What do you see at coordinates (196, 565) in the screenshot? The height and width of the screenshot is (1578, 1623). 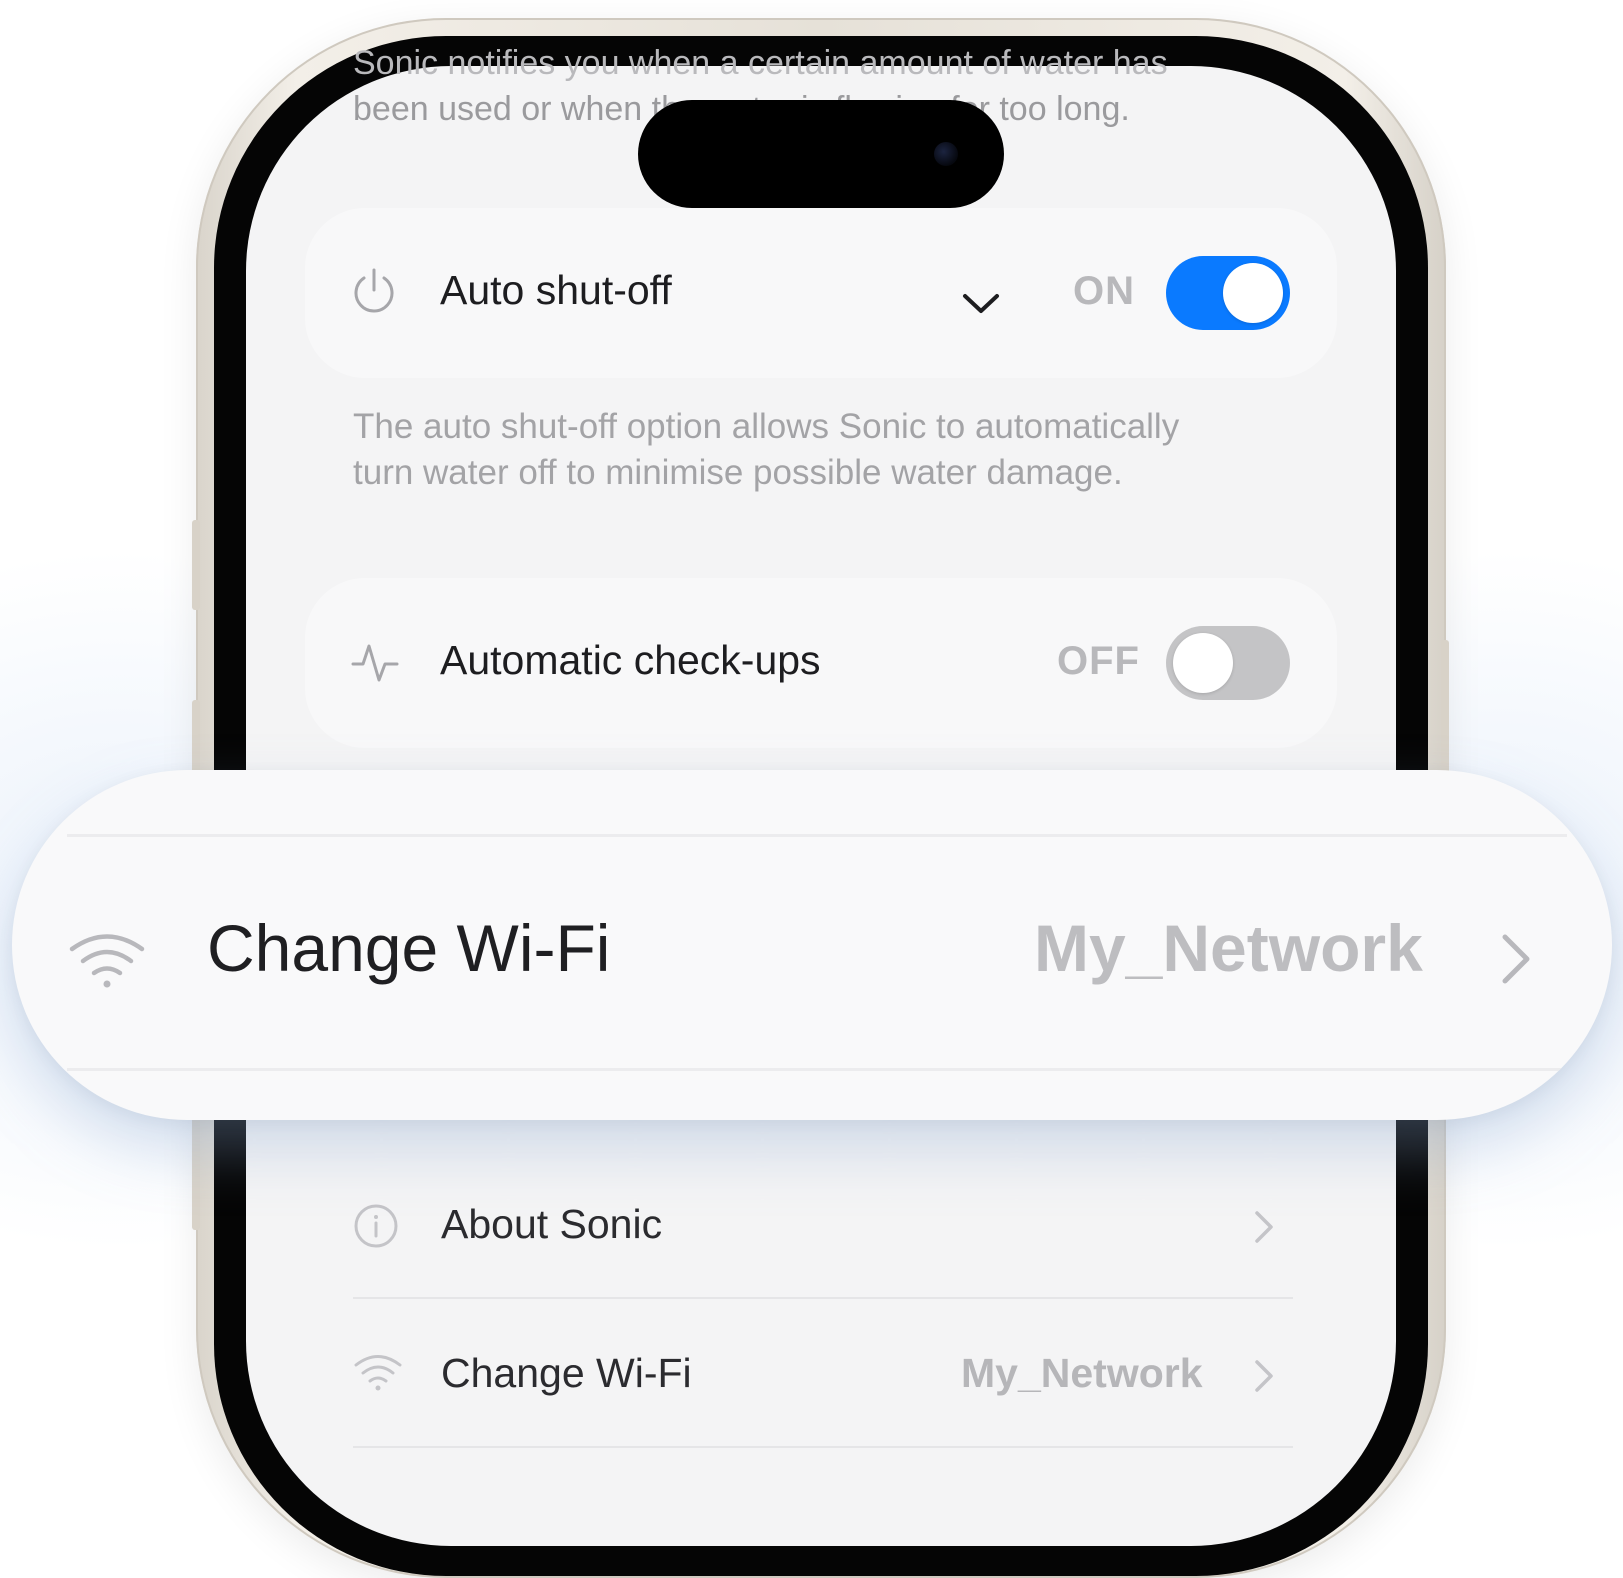 I see `phone-side-button` at bounding box center [196, 565].